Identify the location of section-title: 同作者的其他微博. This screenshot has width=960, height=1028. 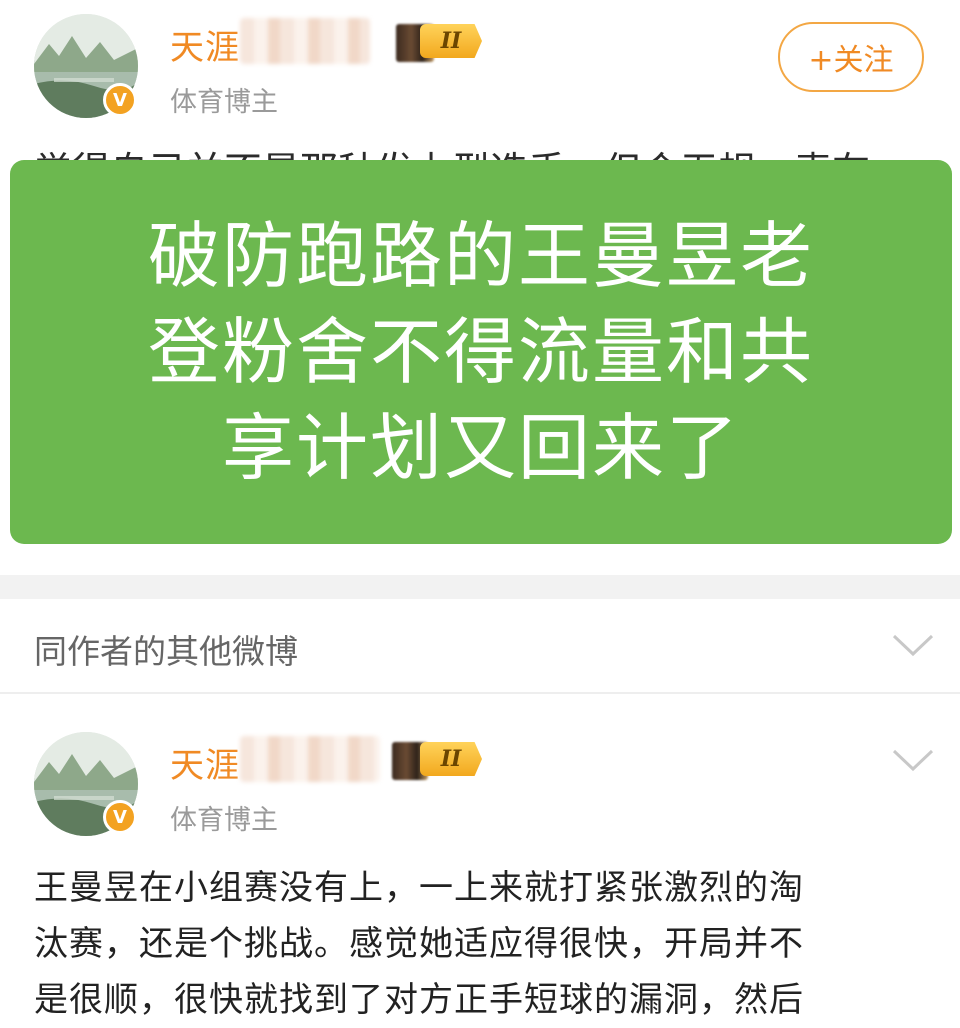
(166, 649).